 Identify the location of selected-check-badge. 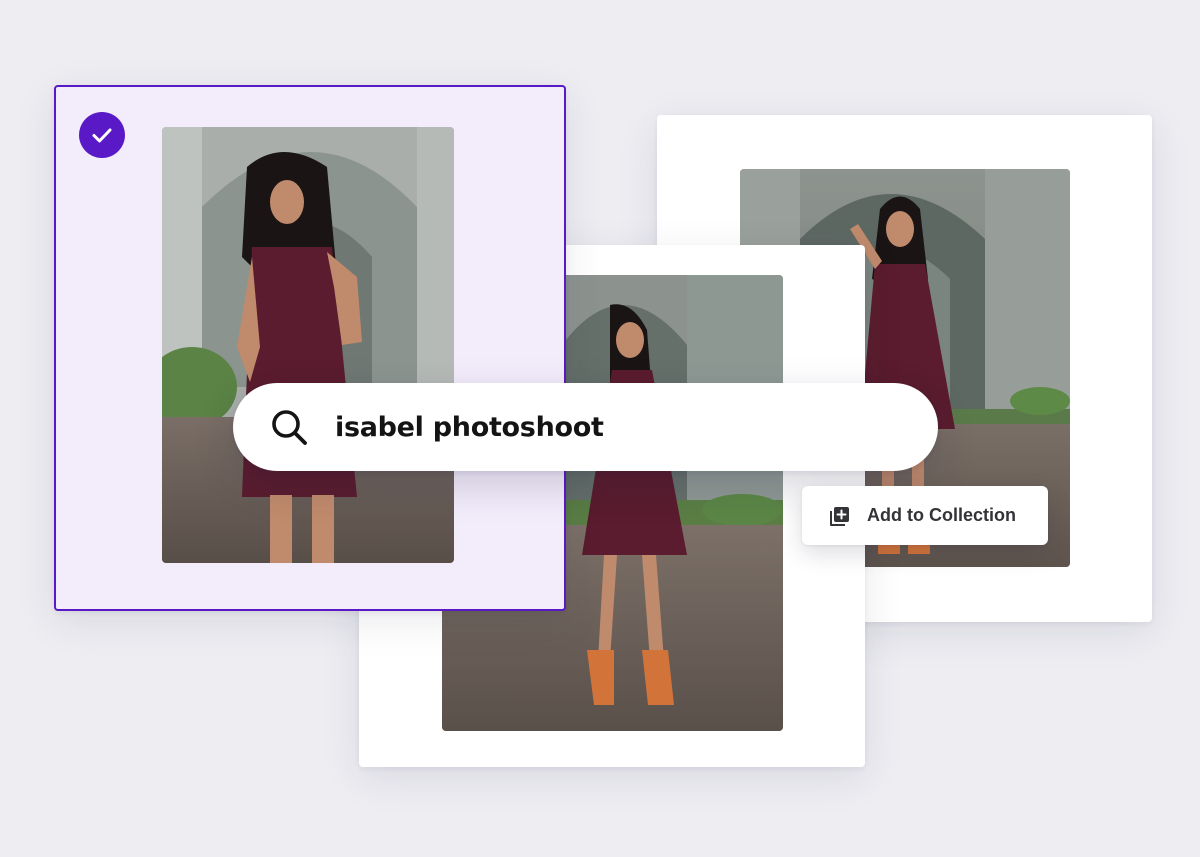
(102, 135).